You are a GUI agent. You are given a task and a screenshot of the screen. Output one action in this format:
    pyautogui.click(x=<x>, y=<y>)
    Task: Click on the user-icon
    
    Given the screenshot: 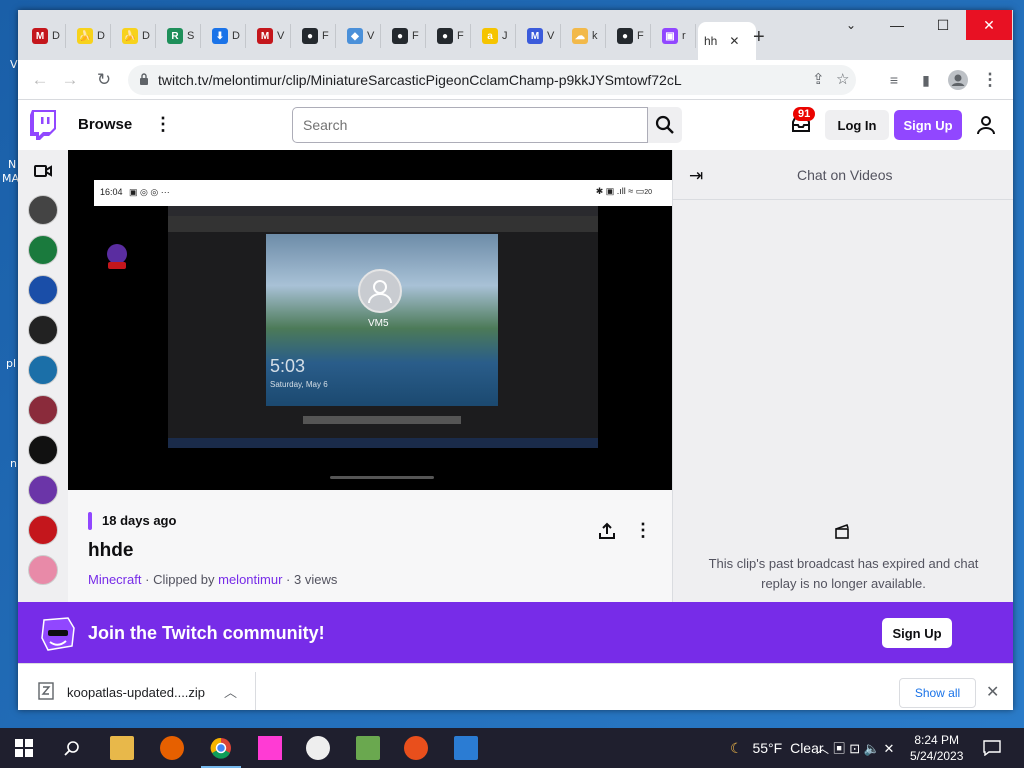 What is the action you would take?
    pyautogui.click(x=986, y=125)
    